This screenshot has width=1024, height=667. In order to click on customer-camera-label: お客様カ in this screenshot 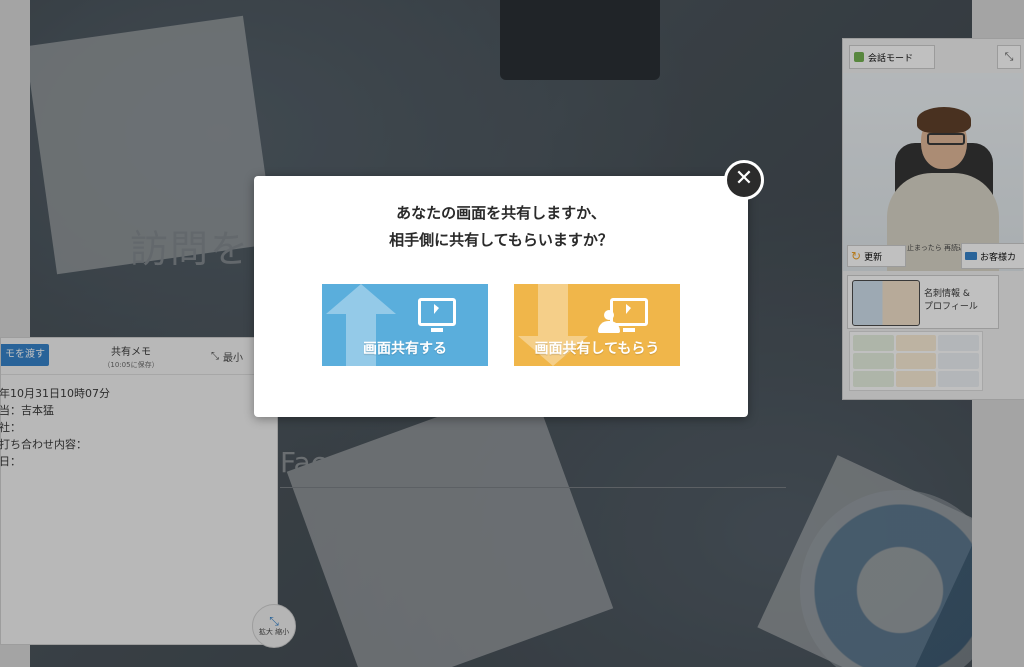, I will do `click(998, 257)`.